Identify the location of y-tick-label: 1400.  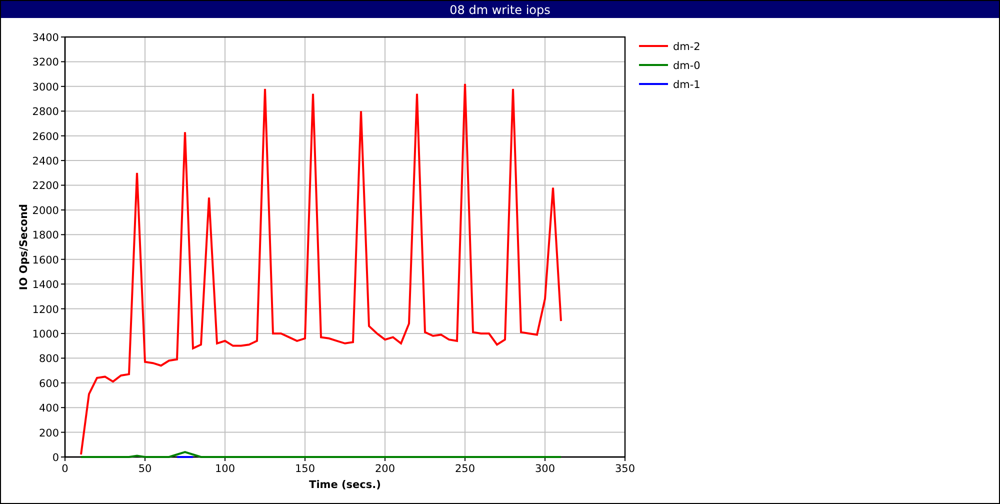
(45, 285).